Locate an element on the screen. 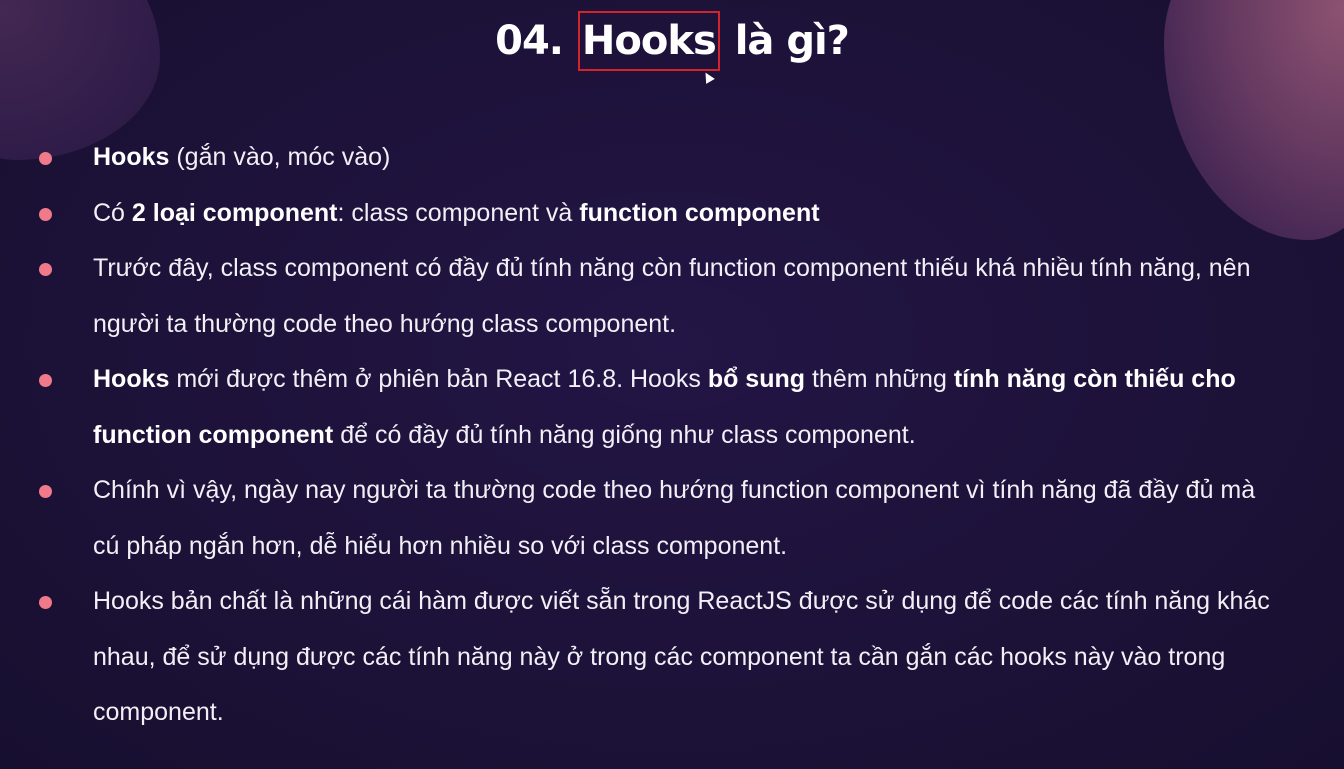 This screenshot has height=769, width=1344. bullet-text: Hooks (gắn vào, móc vào) is located at coordinates (241, 157).